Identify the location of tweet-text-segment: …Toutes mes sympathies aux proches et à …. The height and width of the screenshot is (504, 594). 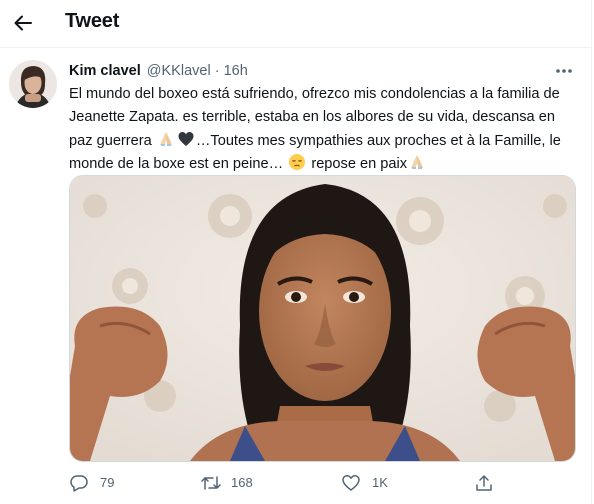
(378, 140).